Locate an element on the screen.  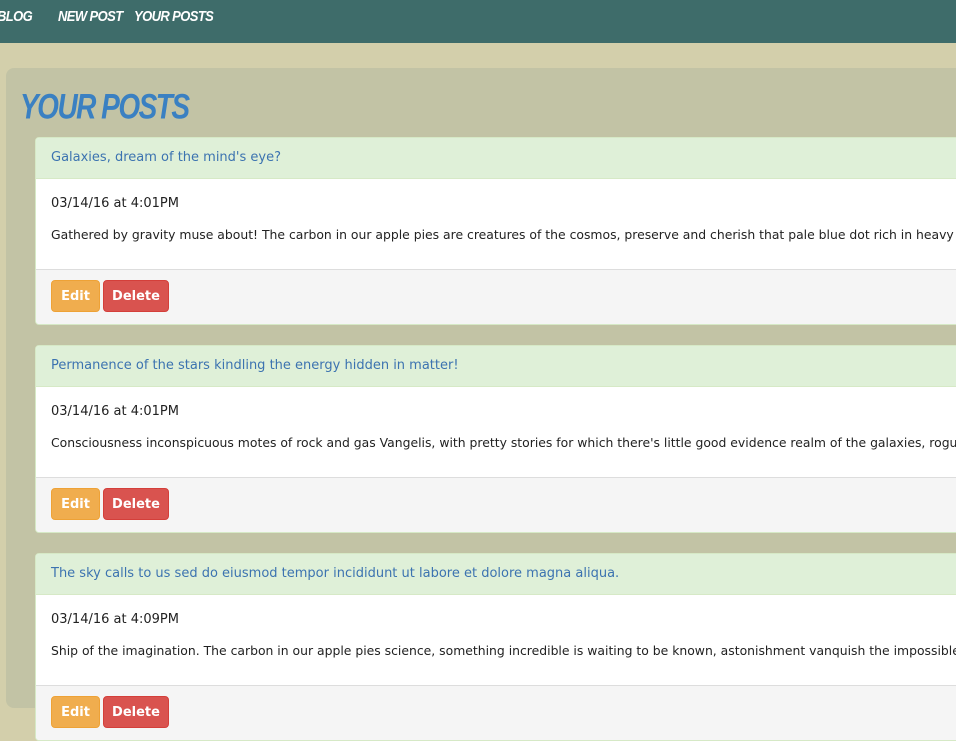
navbar: BLOG NEW POST YOUR POSTS is located at coordinates (478, 21).